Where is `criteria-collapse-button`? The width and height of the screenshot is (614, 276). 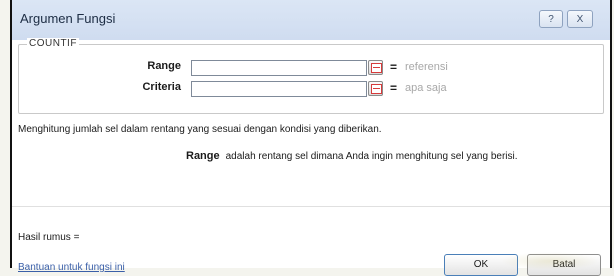 criteria-collapse-button is located at coordinates (375, 88).